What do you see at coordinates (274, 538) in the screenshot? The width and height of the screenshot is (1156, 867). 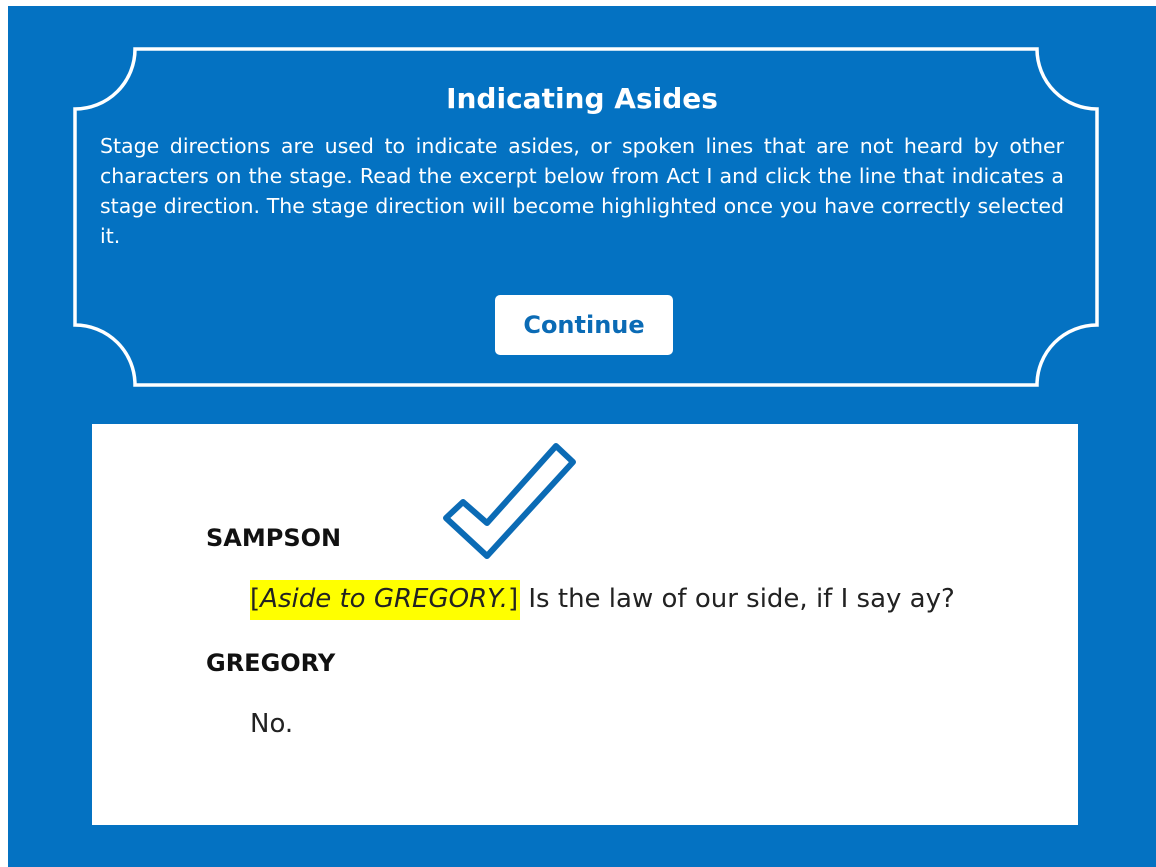 I see `speaker-sampson: SAMPSON` at bounding box center [274, 538].